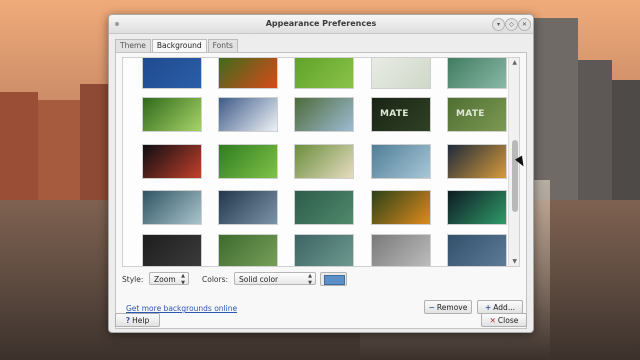 The image size is (640, 360). I want to click on colors-label: Colors:, so click(215, 279).